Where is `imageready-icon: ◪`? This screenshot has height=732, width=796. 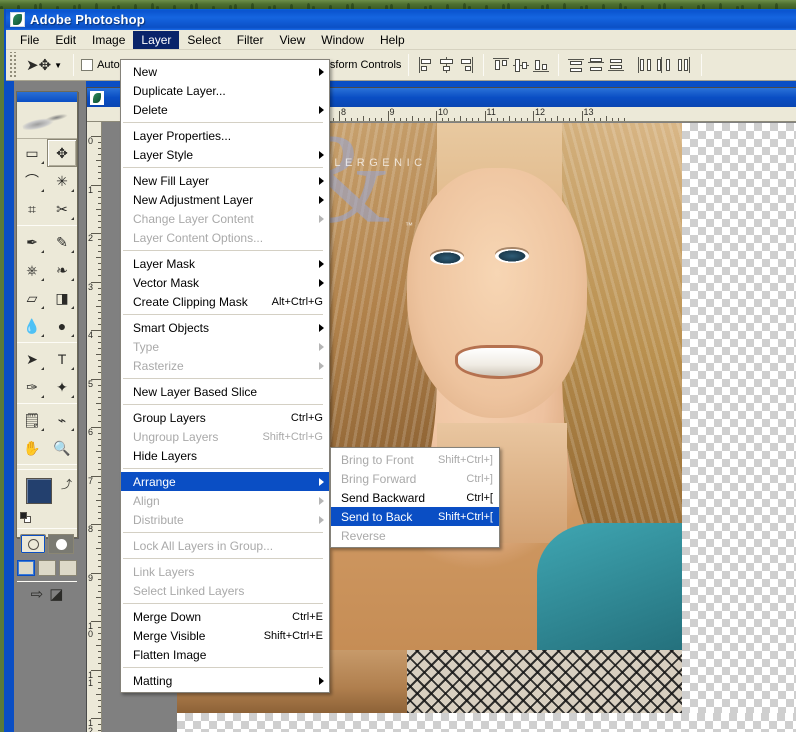 imageready-icon: ◪ is located at coordinates (56, 594).